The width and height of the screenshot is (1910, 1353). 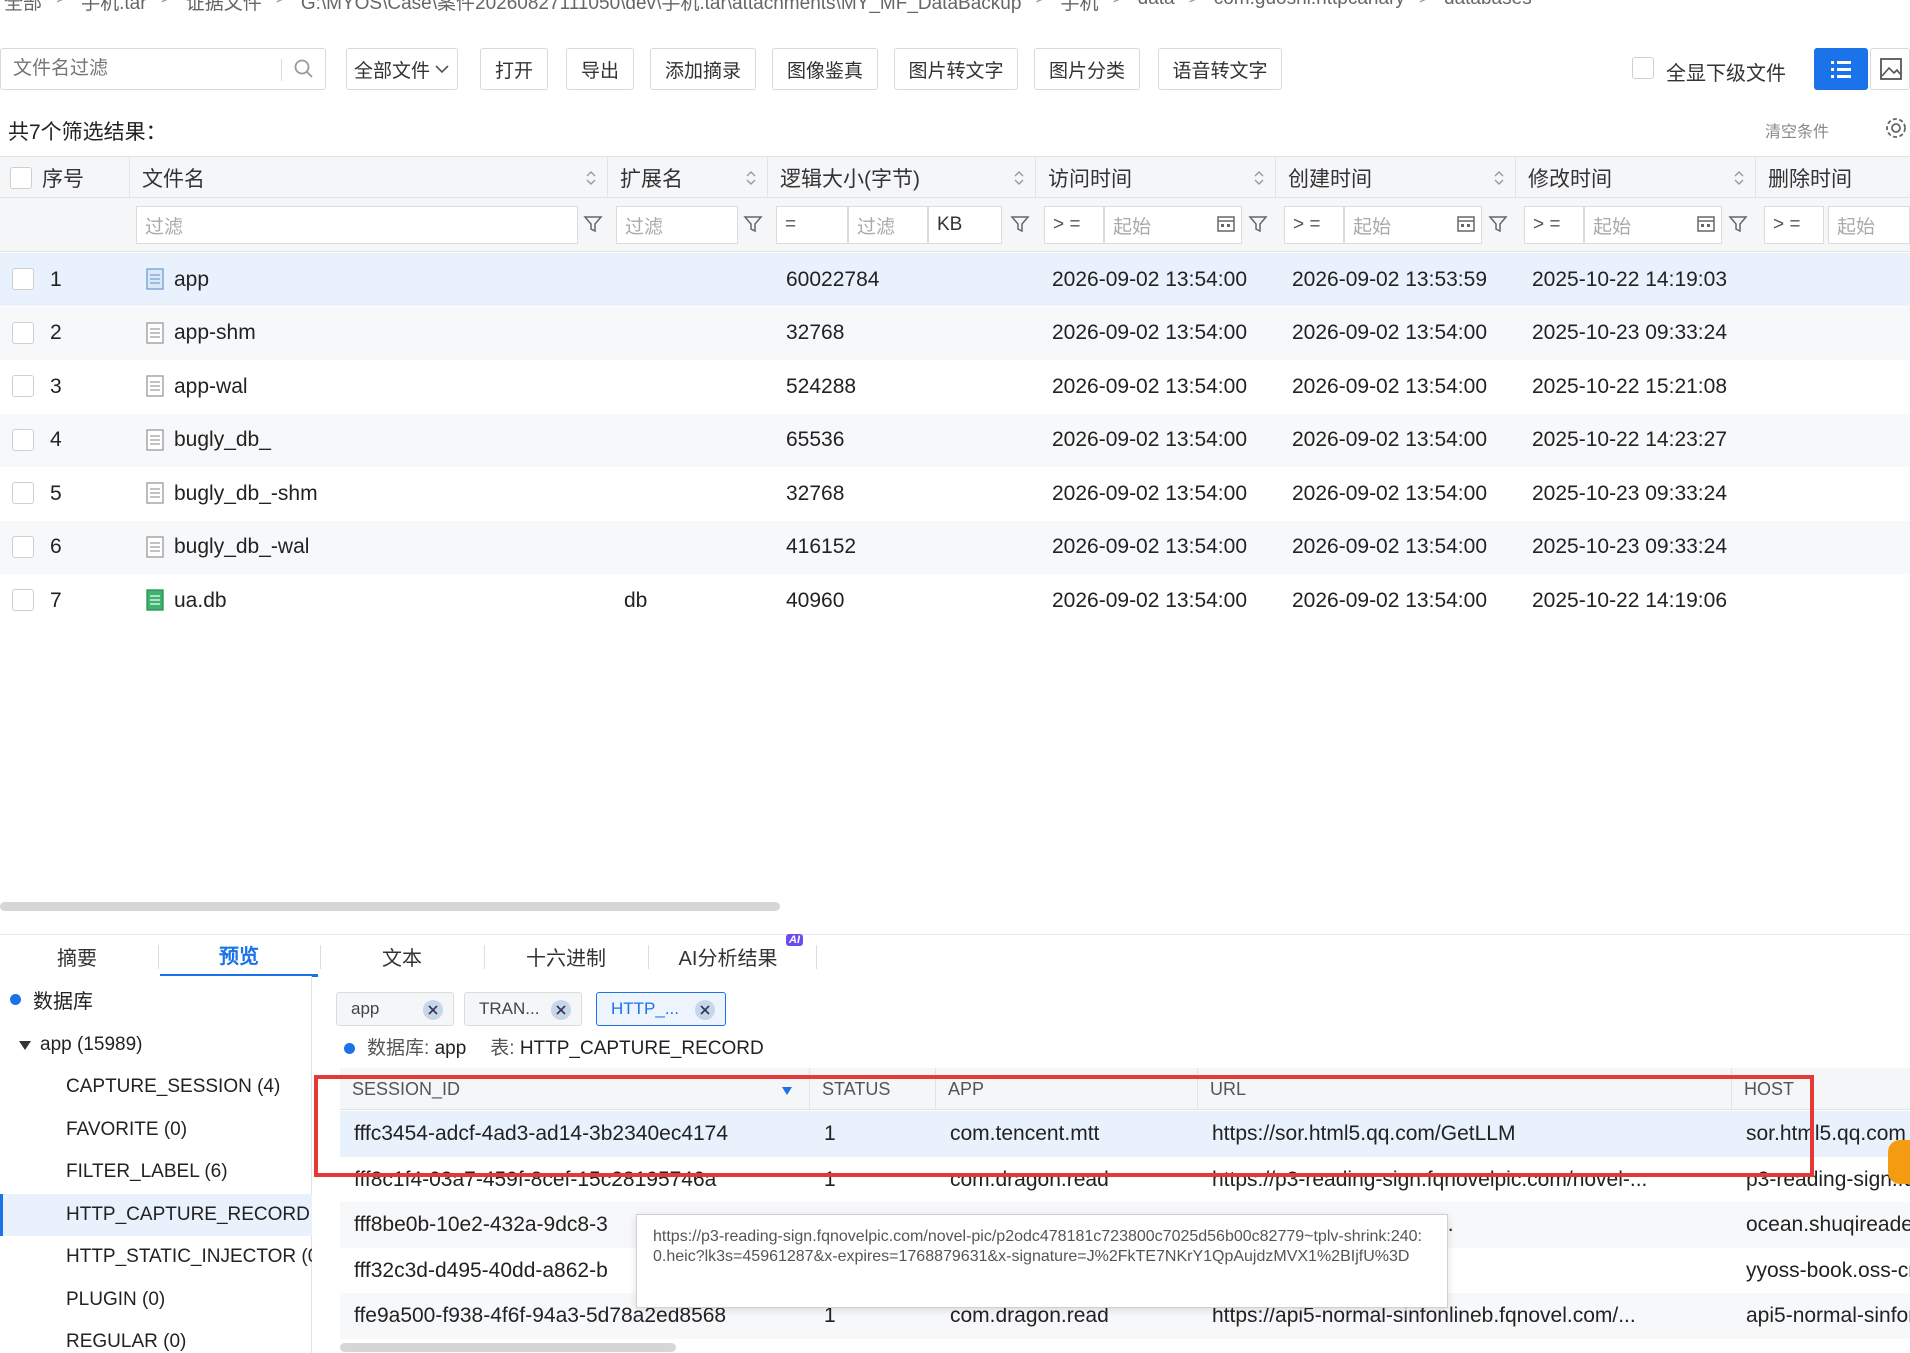 I want to click on tree-table-item: PLUGIN (0), so click(x=156, y=1300).